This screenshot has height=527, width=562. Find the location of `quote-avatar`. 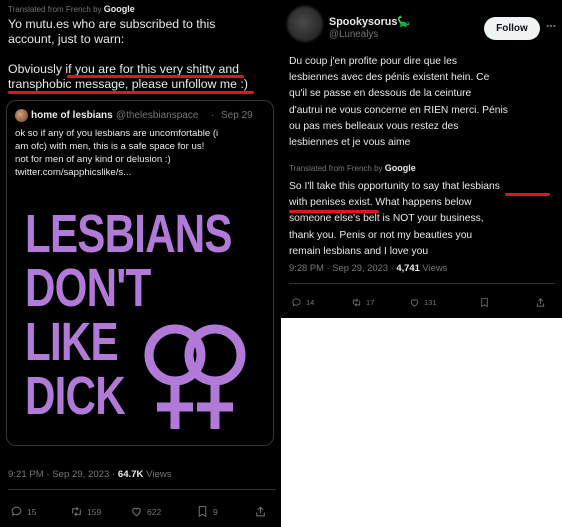

quote-avatar is located at coordinates (21, 115).